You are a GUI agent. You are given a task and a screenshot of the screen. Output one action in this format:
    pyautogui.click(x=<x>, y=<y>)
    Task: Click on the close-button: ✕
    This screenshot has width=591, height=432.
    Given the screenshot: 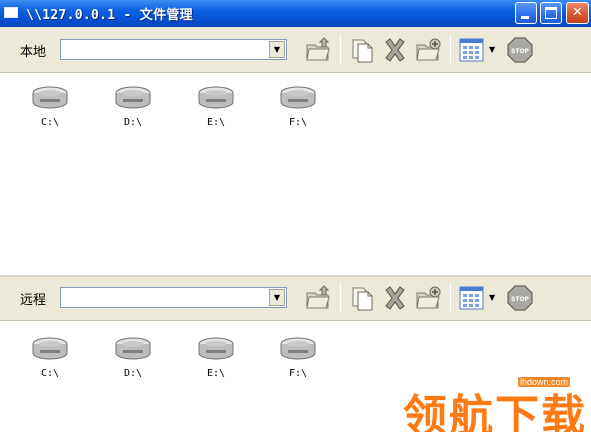 What is the action you would take?
    pyautogui.click(x=577, y=13)
    